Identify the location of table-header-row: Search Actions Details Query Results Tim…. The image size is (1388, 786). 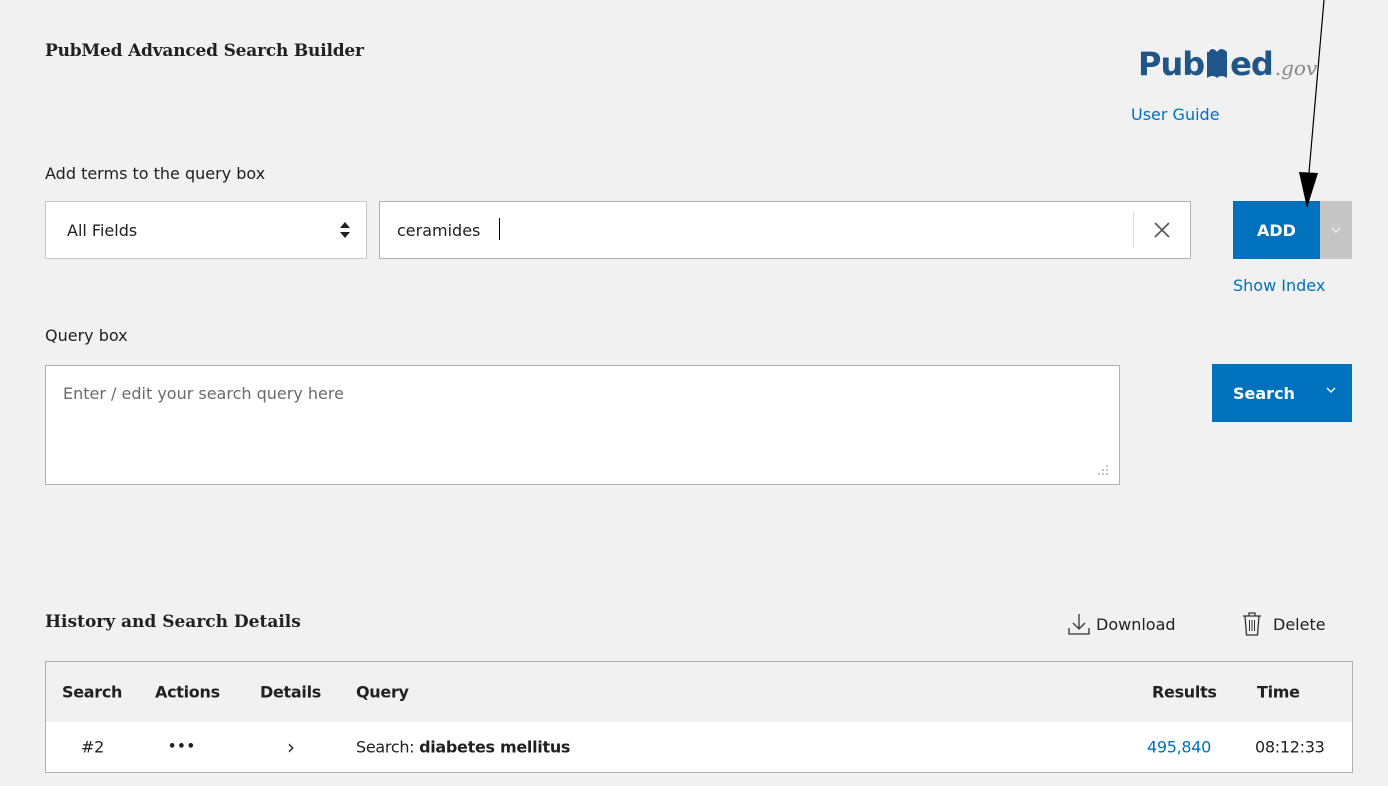
(699, 692).